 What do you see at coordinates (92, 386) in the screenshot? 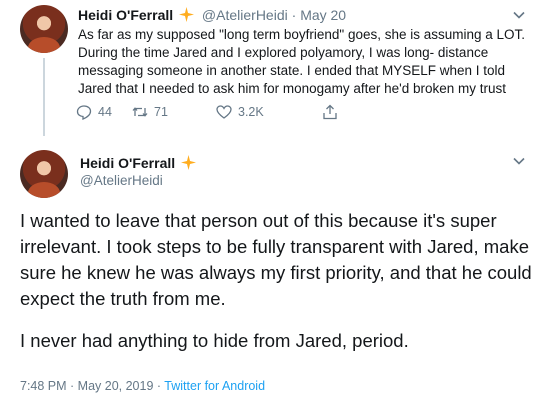
I see `timestamp: 7:48 PM · May 20, 2019 ·` at bounding box center [92, 386].